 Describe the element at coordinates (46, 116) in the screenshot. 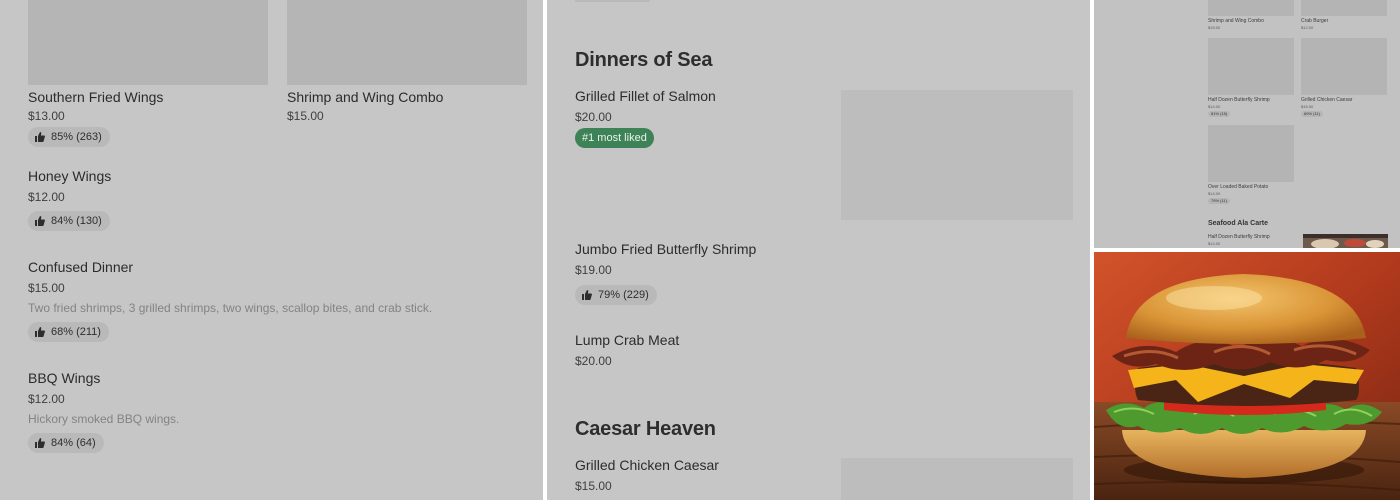

I see `item-price: $13.00` at that location.